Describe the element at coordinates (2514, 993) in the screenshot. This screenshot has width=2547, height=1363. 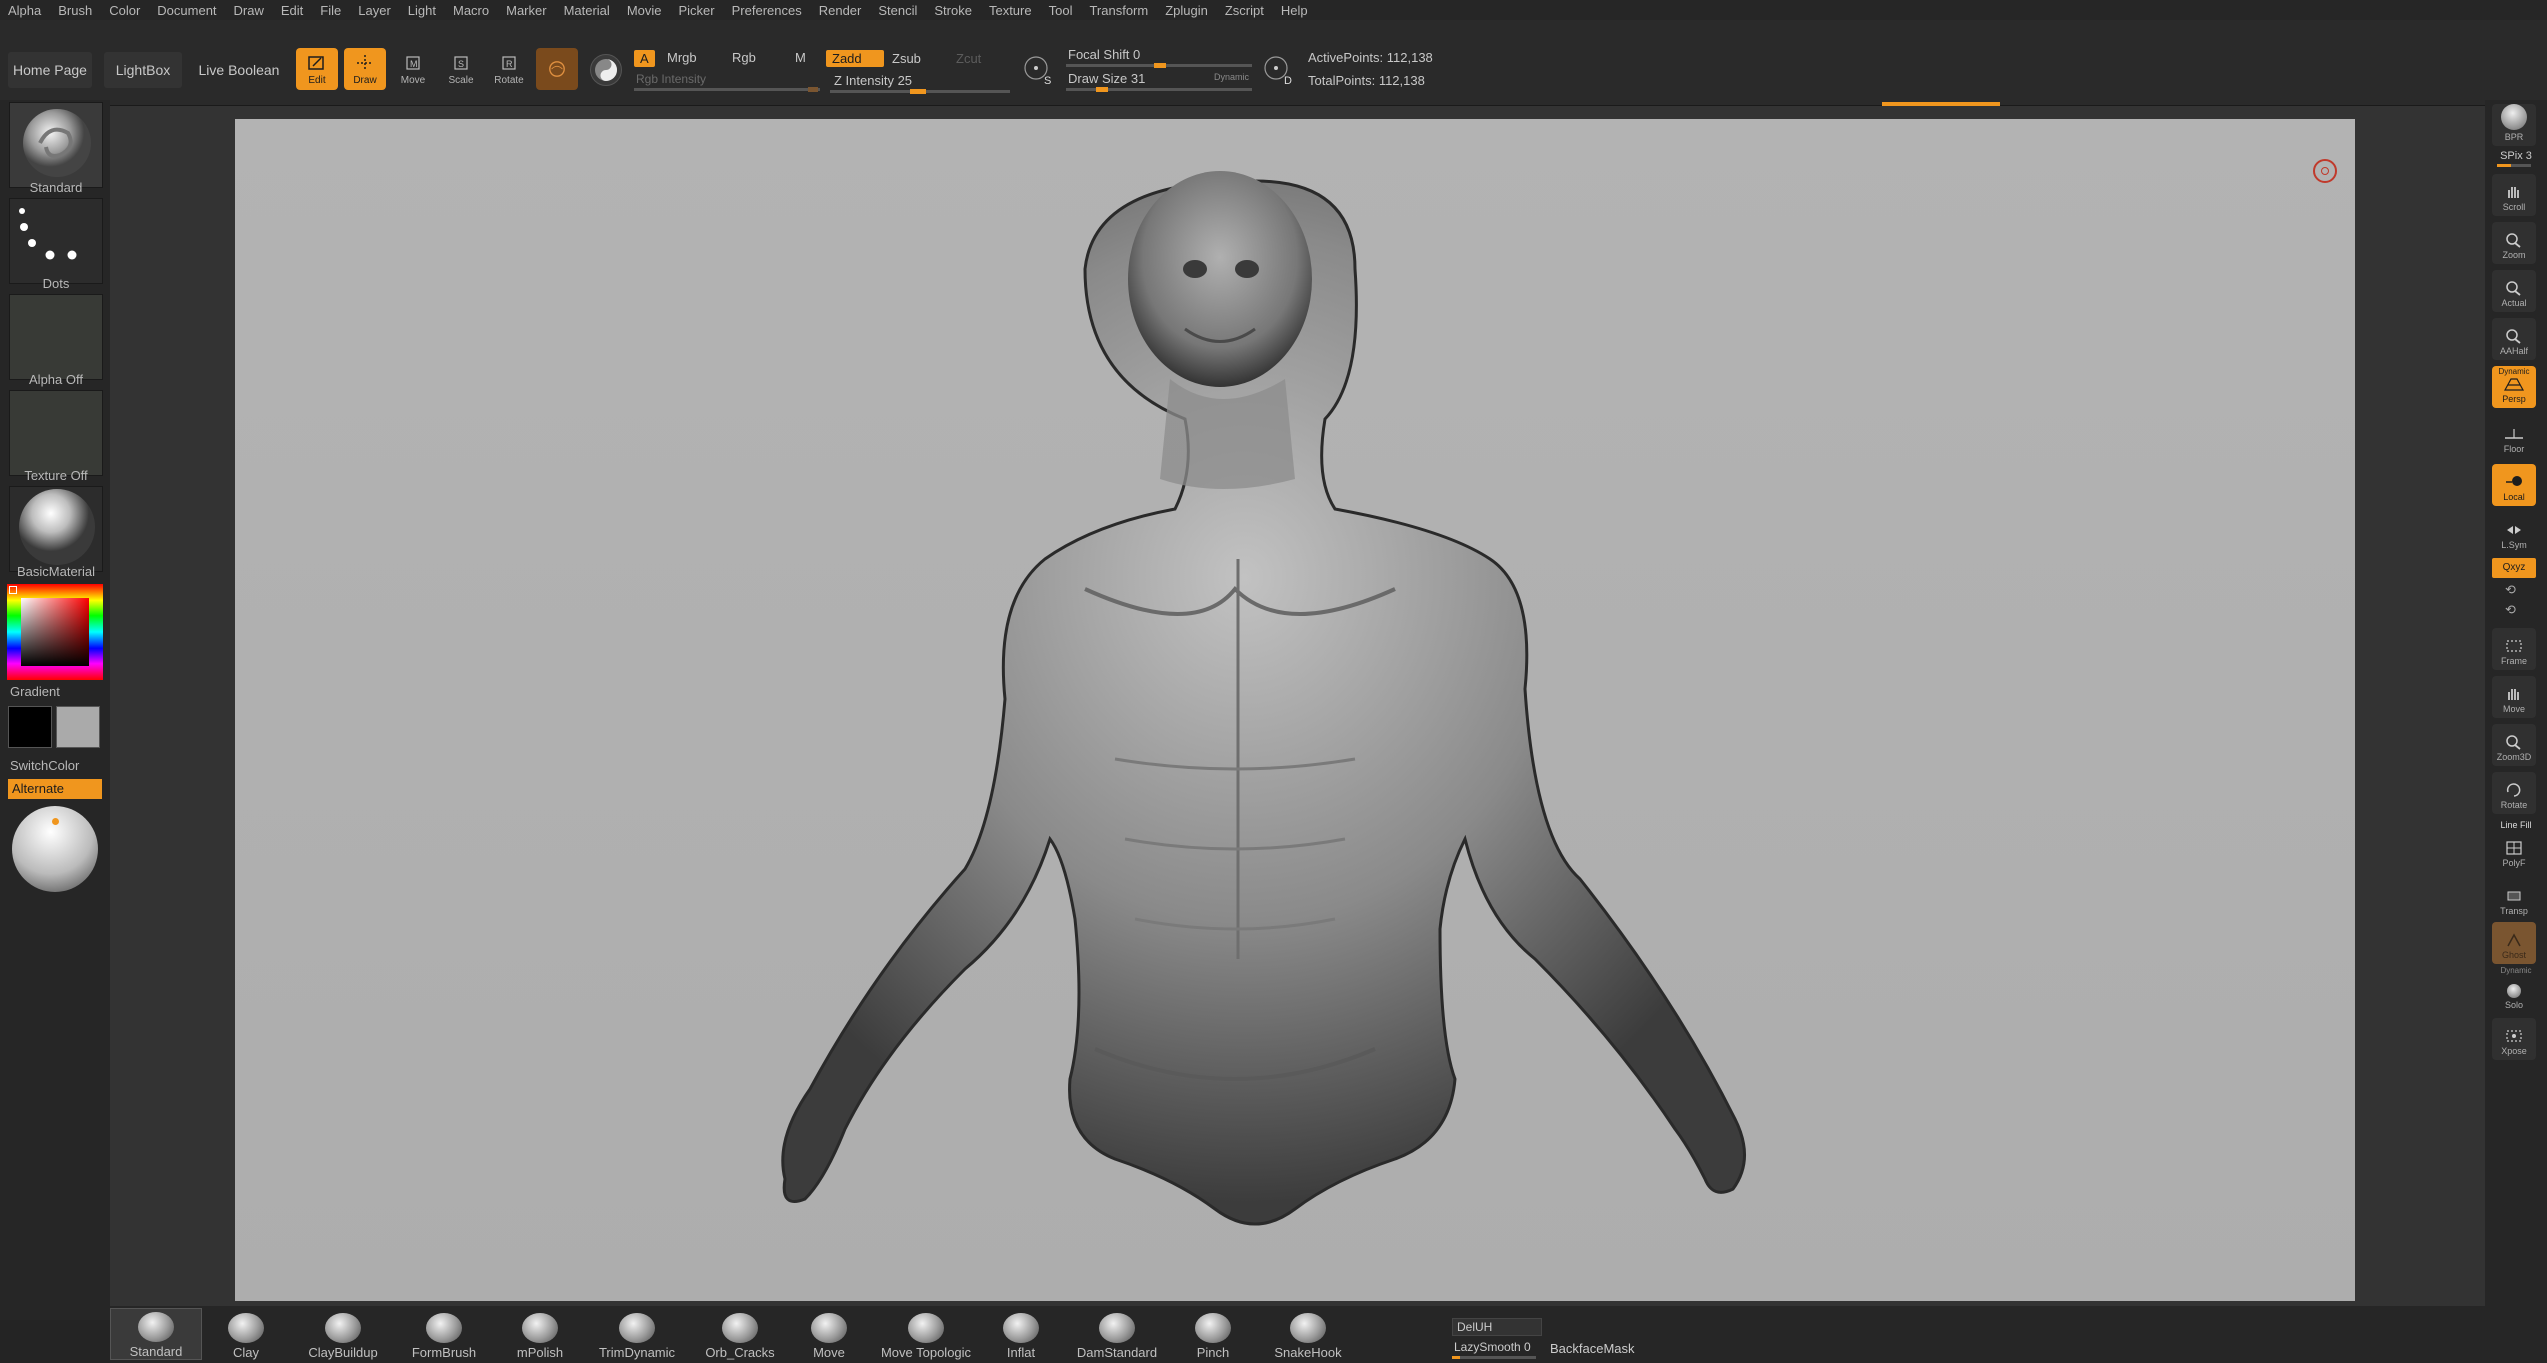
I see `solo-button: Solo` at that location.